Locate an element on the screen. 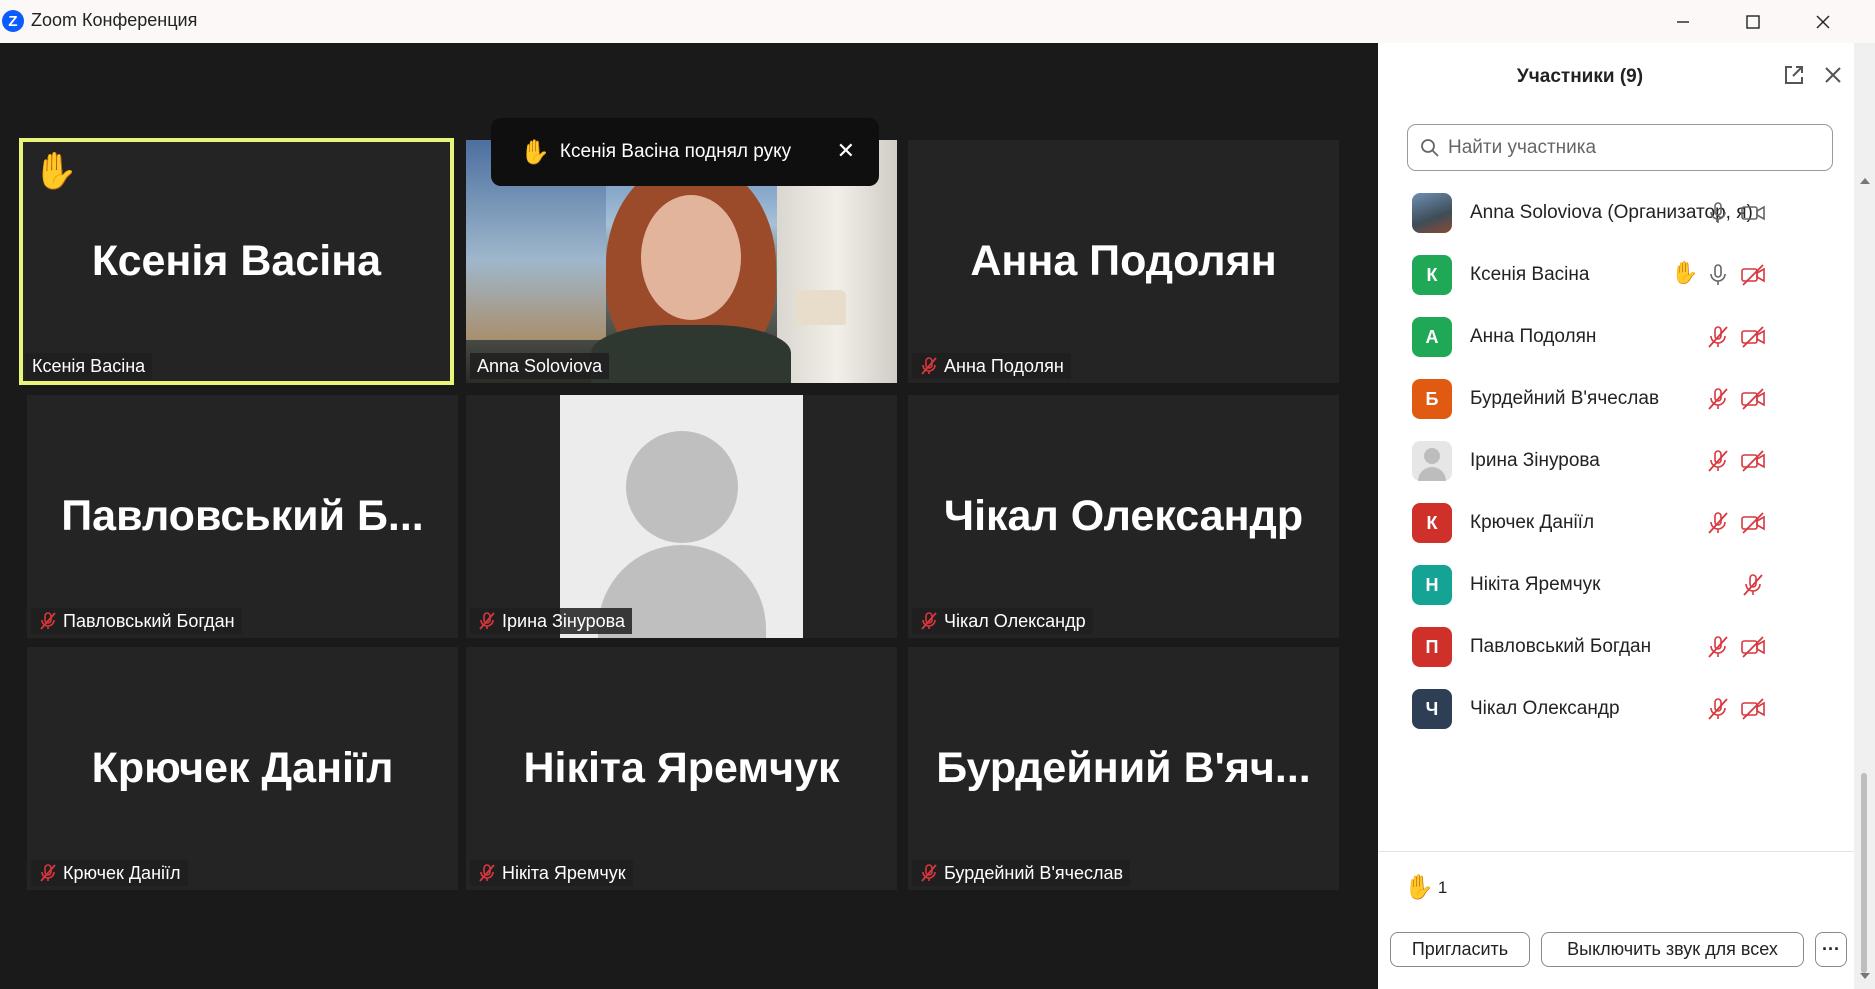  avatar: А is located at coordinates (1432, 337).